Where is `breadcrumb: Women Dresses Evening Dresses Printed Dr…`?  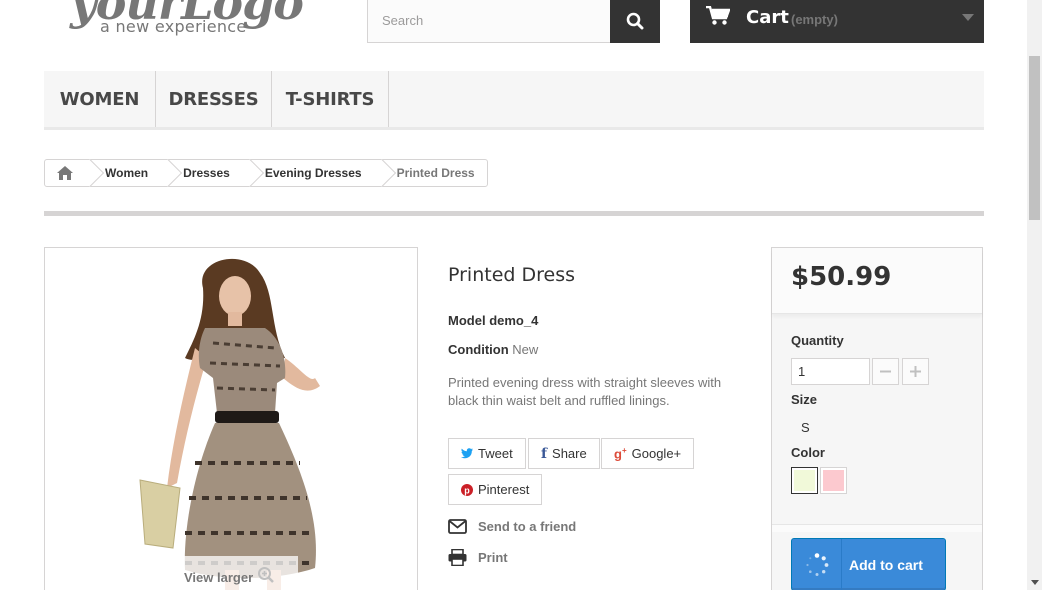
breadcrumb: Women Dresses Evening Dresses Printed Dr… is located at coordinates (266, 173).